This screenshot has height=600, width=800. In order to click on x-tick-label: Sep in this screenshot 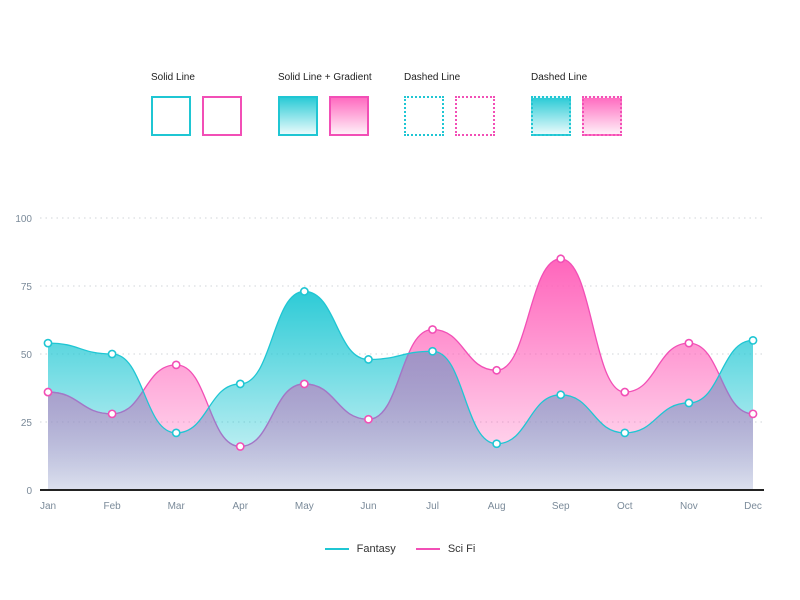, I will do `click(561, 506)`.